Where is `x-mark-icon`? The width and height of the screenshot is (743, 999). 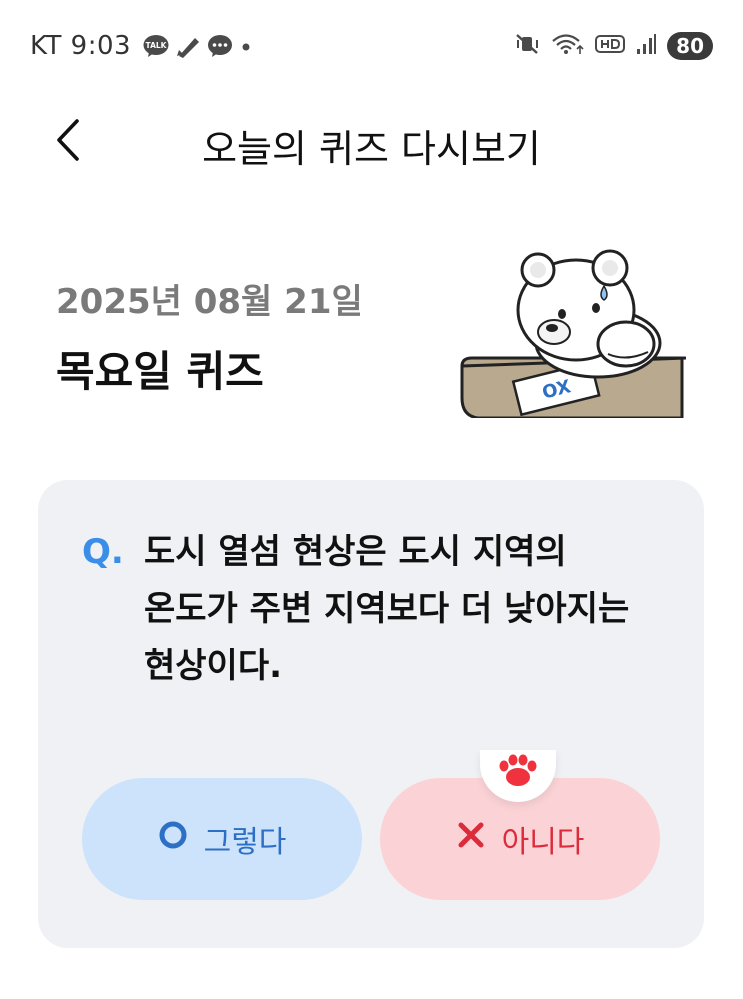 x-mark-icon is located at coordinates (471, 839).